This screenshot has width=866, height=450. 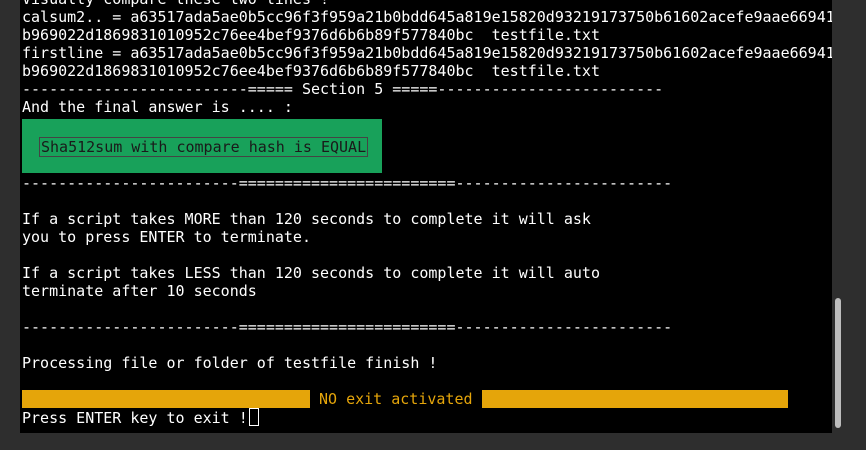 What do you see at coordinates (838, 363) in the screenshot?
I see `scrollbar-thumb` at bounding box center [838, 363].